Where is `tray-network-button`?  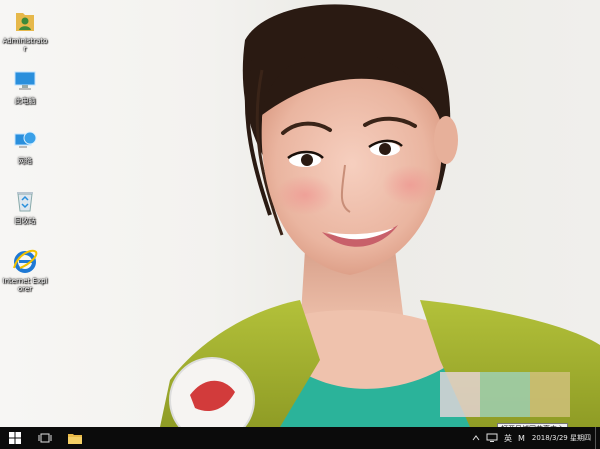 tray-network-button is located at coordinates (492, 438).